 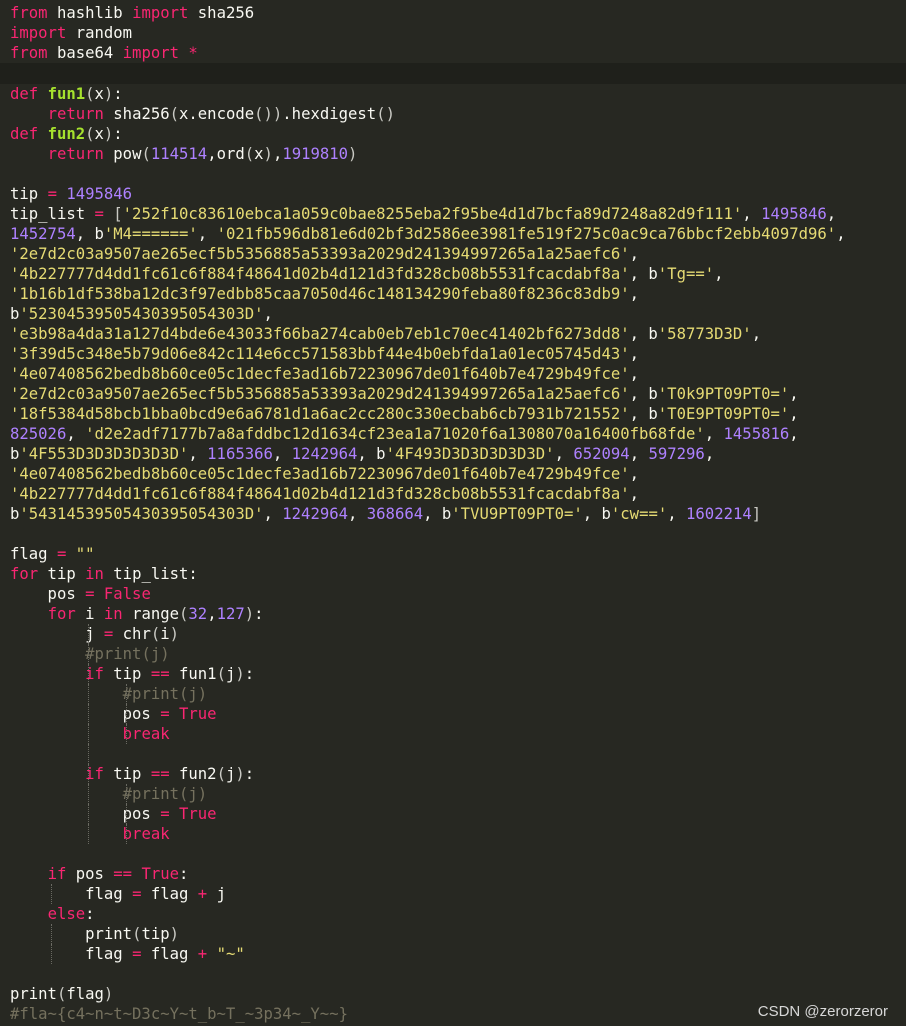 What do you see at coordinates (453, 594) in the screenshot?
I see `code-line: pos = False` at bounding box center [453, 594].